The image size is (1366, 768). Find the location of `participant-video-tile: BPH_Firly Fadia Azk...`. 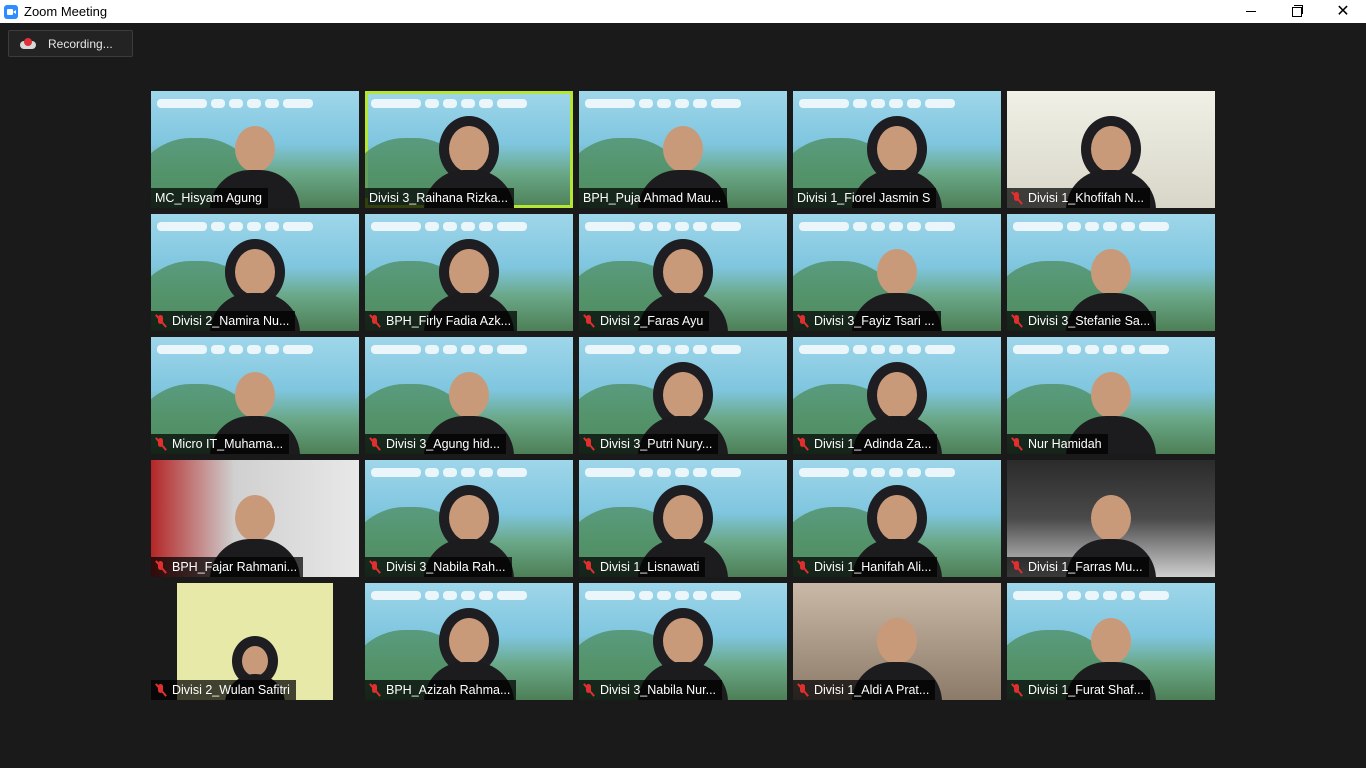

participant-video-tile: BPH_Firly Fadia Azk... is located at coordinates (469, 272).